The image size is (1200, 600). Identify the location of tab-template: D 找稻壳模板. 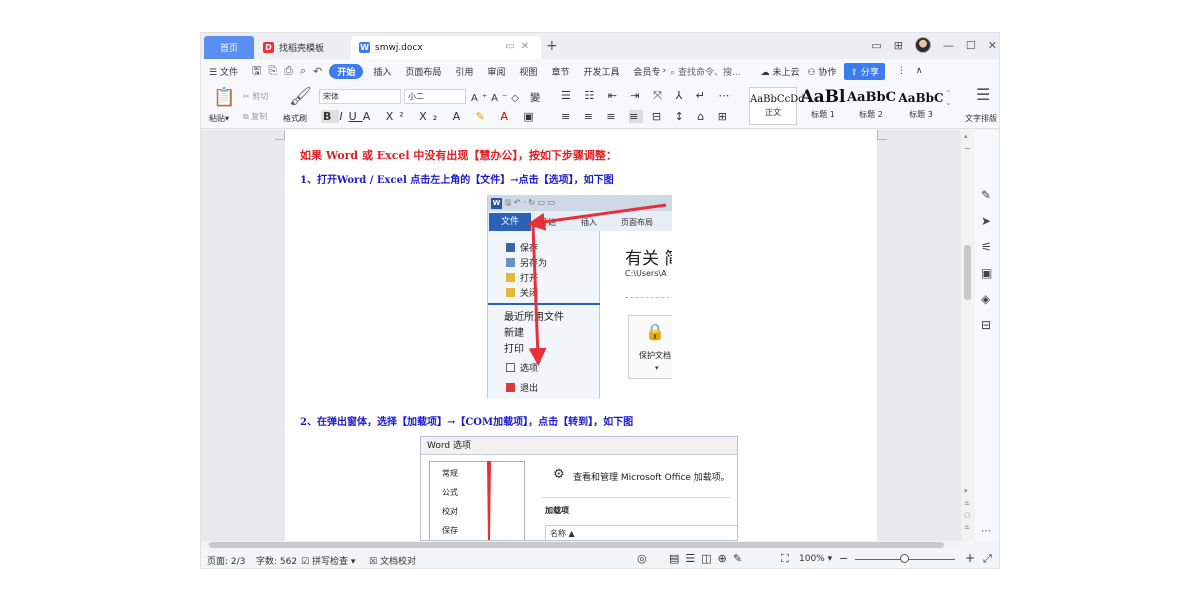
(303, 47).